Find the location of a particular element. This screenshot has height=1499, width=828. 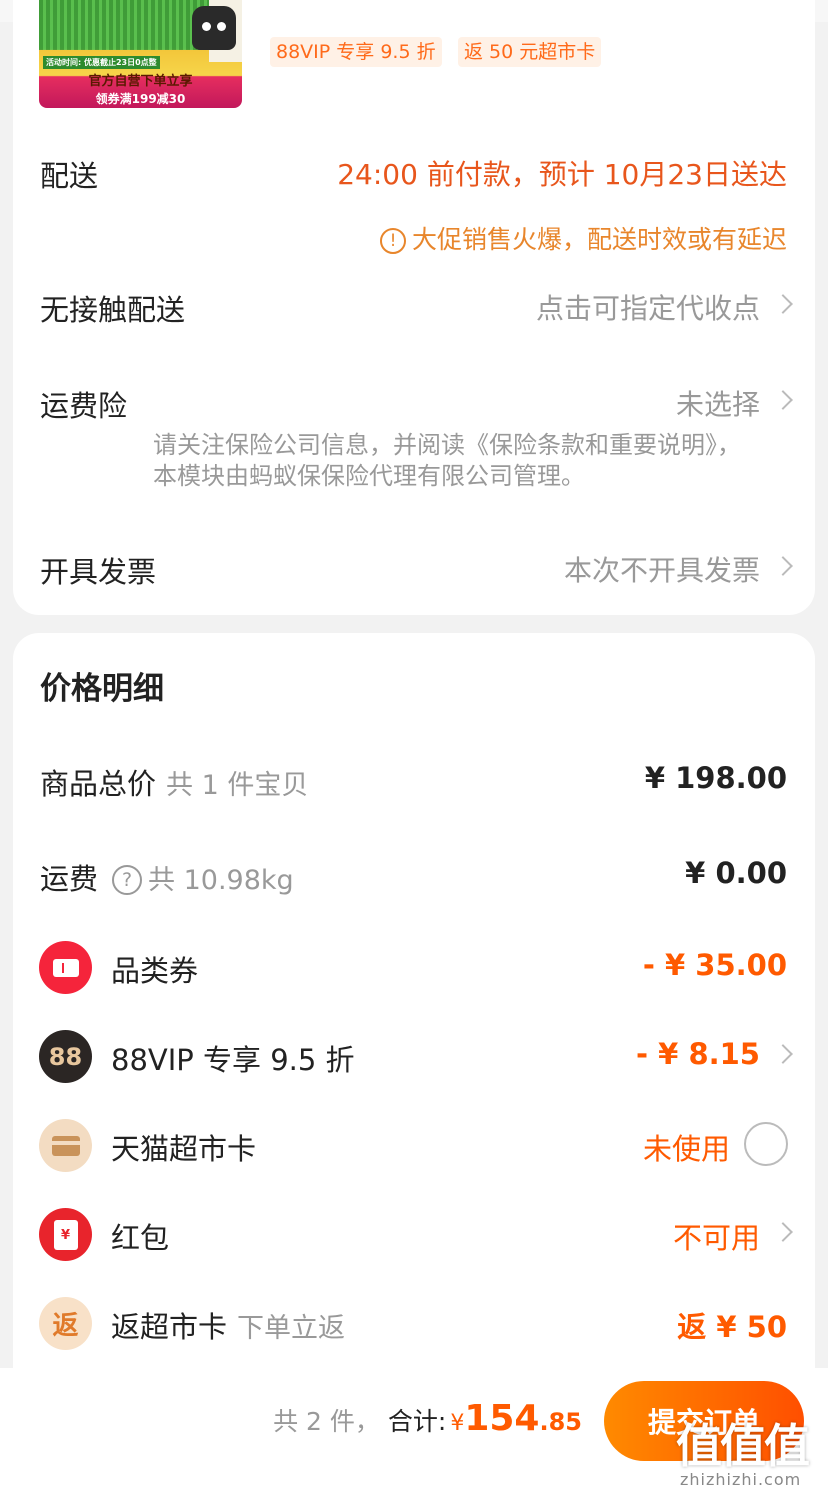

goods-total-text: 商品总价 is located at coordinates (98, 784).